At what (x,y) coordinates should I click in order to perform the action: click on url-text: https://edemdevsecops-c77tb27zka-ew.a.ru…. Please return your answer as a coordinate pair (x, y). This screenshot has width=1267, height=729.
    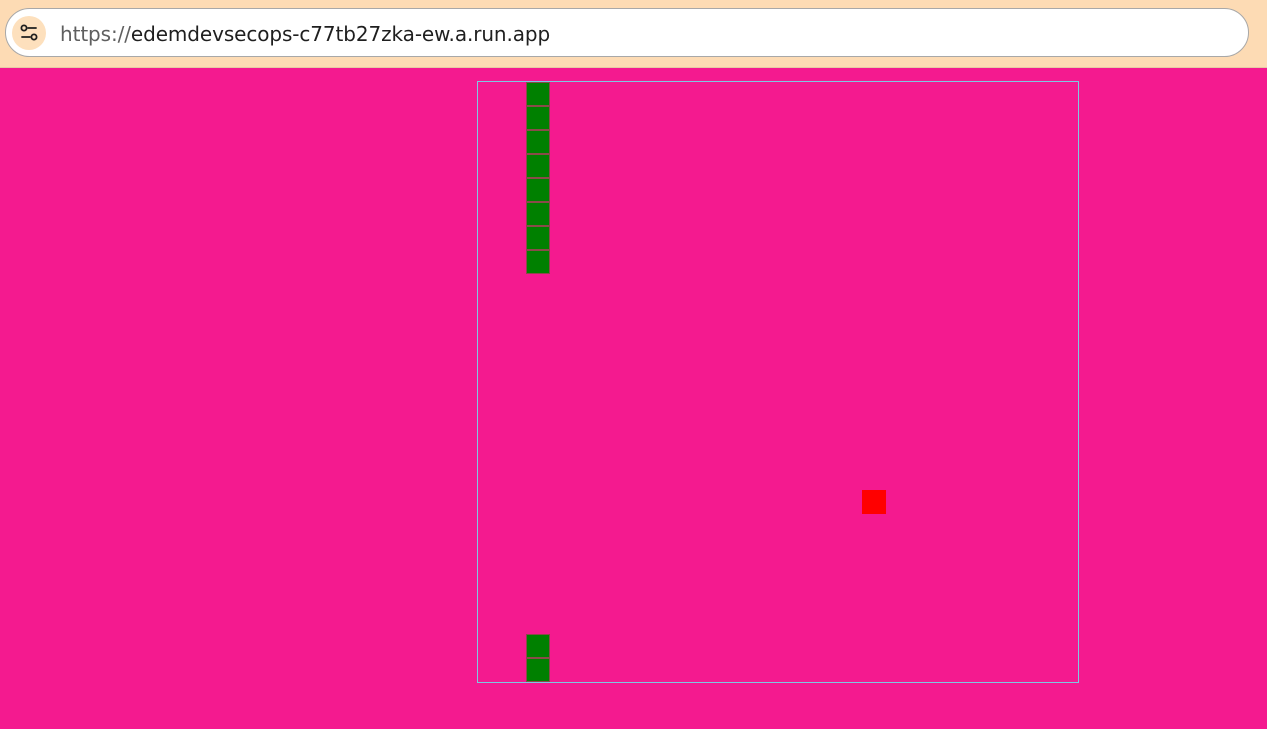
    Looking at the image, I should click on (305, 34).